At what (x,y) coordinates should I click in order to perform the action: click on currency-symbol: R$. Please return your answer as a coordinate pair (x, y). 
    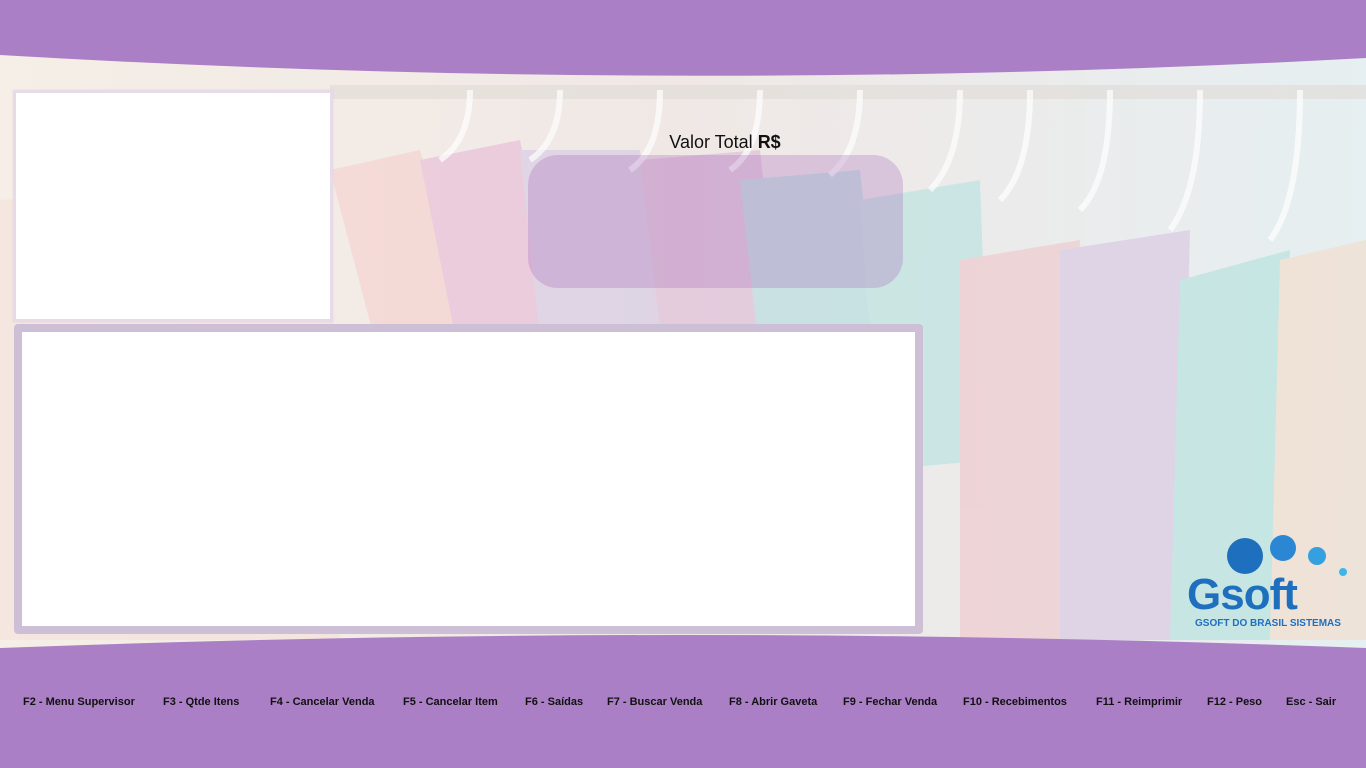
    Looking at the image, I should click on (769, 142).